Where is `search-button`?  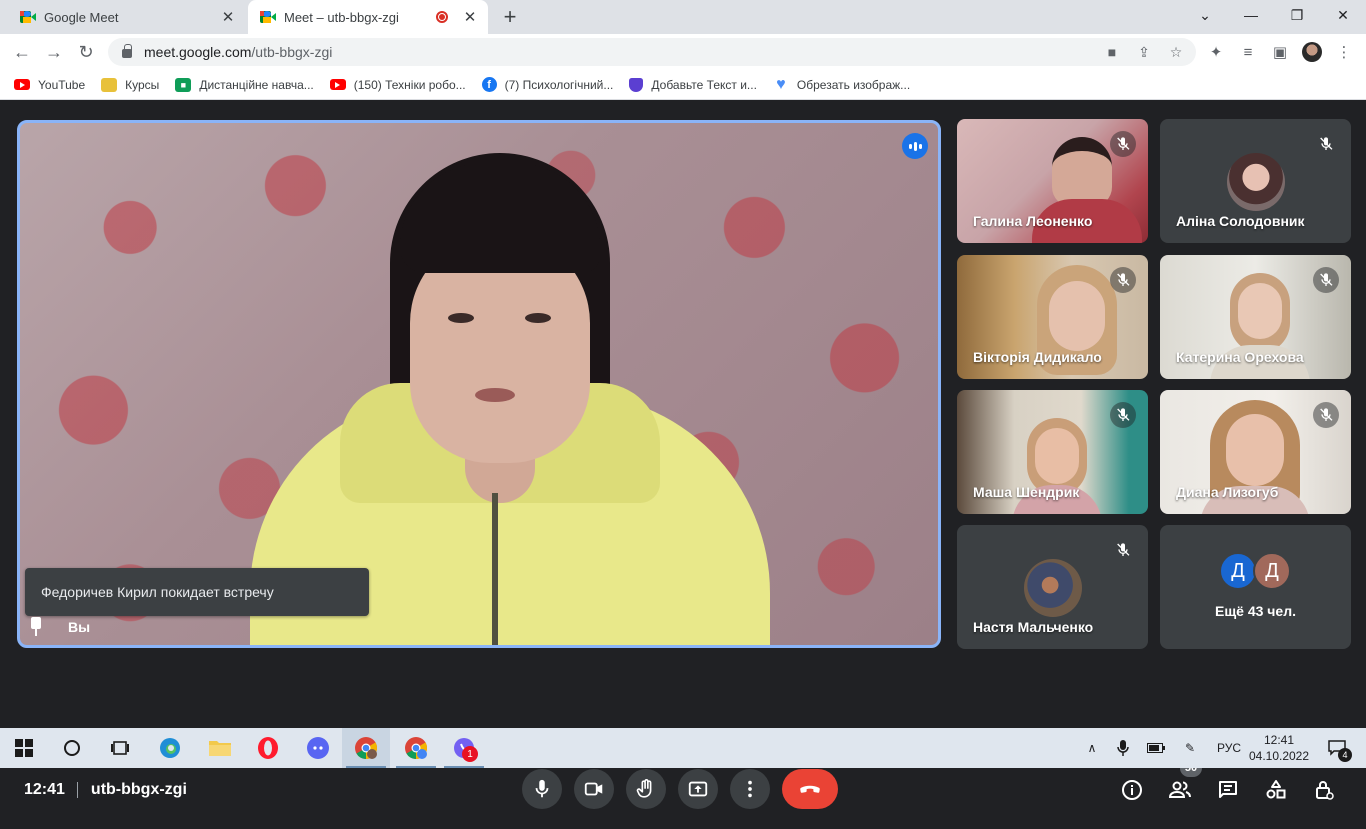 search-button is located at coordinates (72, 748).